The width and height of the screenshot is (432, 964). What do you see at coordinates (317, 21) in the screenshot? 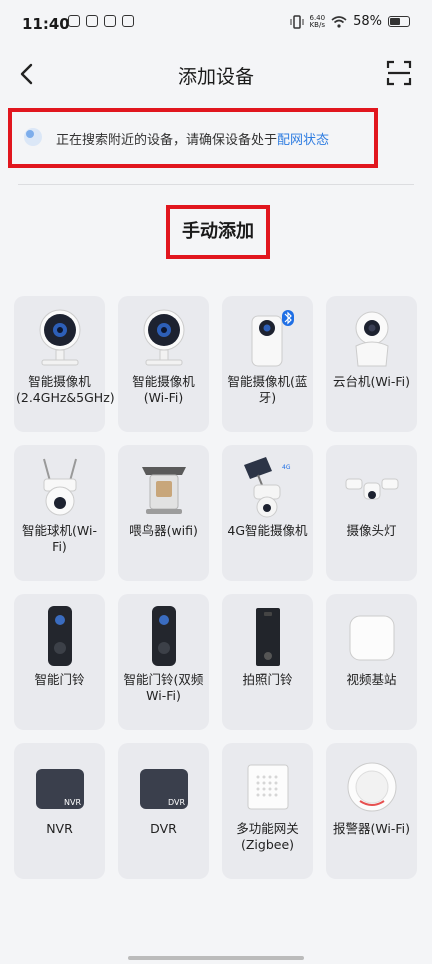
I see `network-speed: 6.40 KB/s` at bounding box center [317, 21].